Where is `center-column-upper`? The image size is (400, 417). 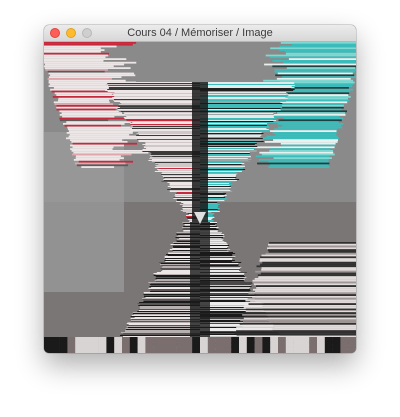
center-column-upper is located at coordinates (200, 152).